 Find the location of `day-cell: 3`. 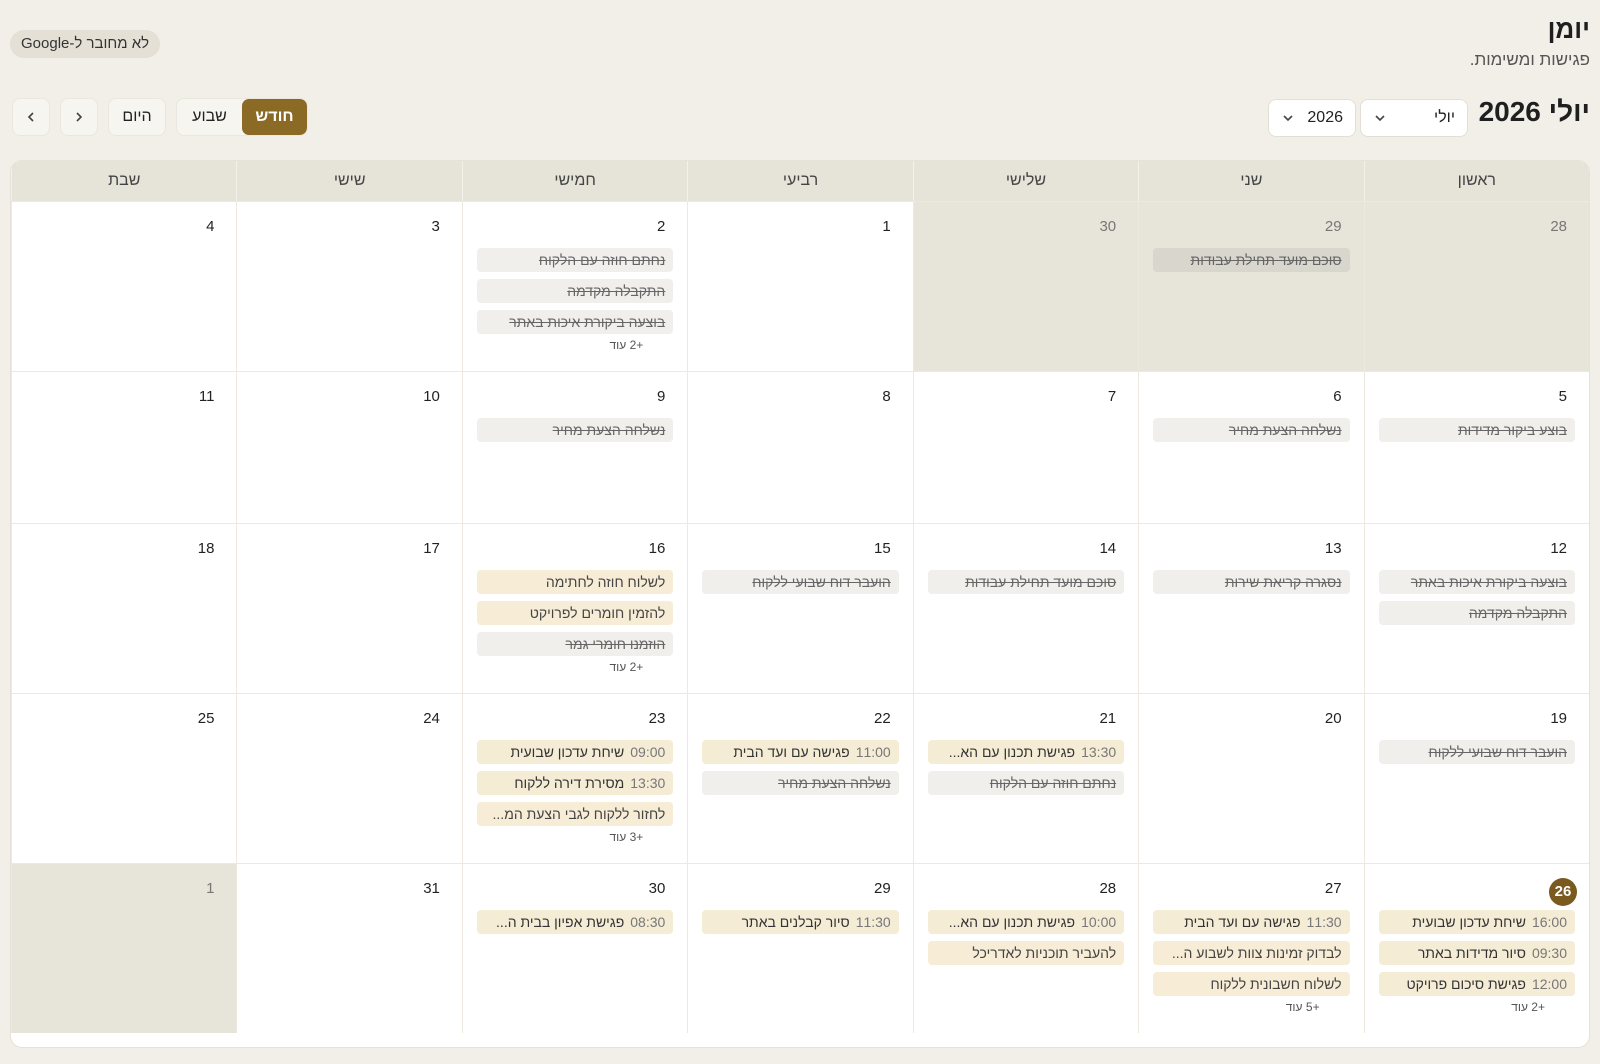

day-cell: 3 is located at coordinates (349, 286).